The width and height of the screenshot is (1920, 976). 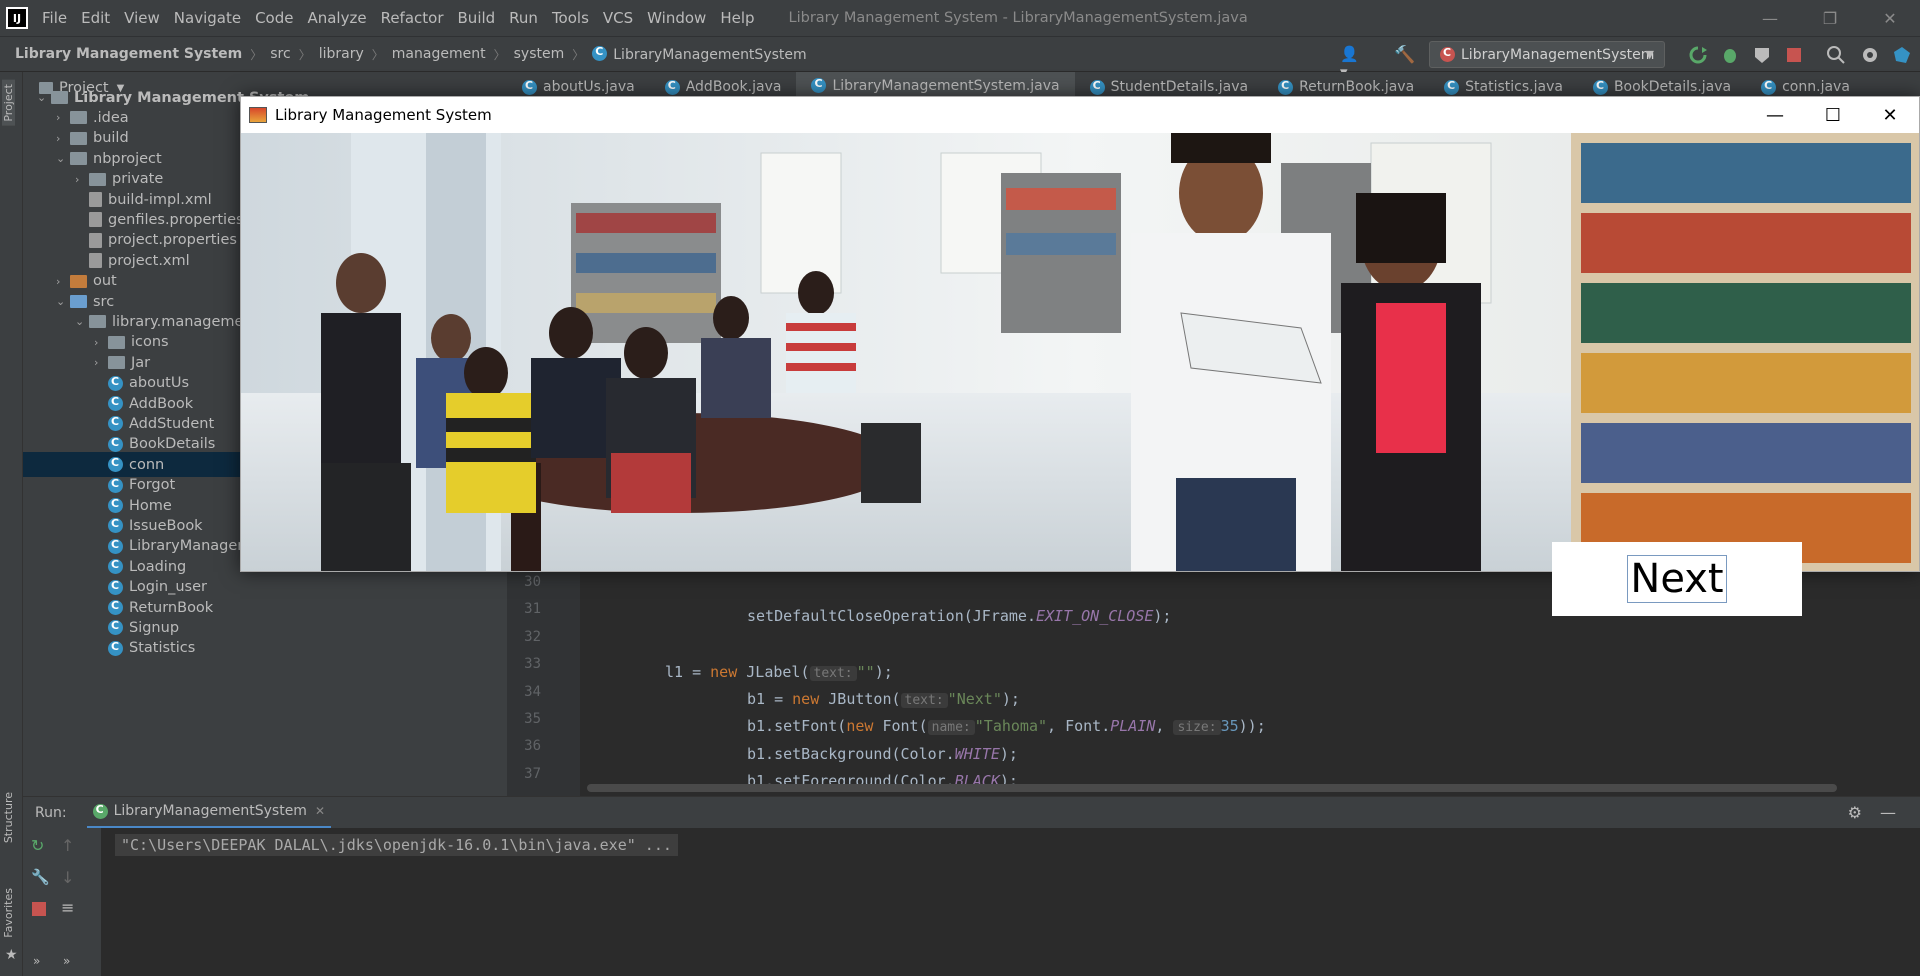 What do you see at coordinates (158, 566) in the screenshot?
I see `tree-item-label: Loading` at bounding box center [158, 566].